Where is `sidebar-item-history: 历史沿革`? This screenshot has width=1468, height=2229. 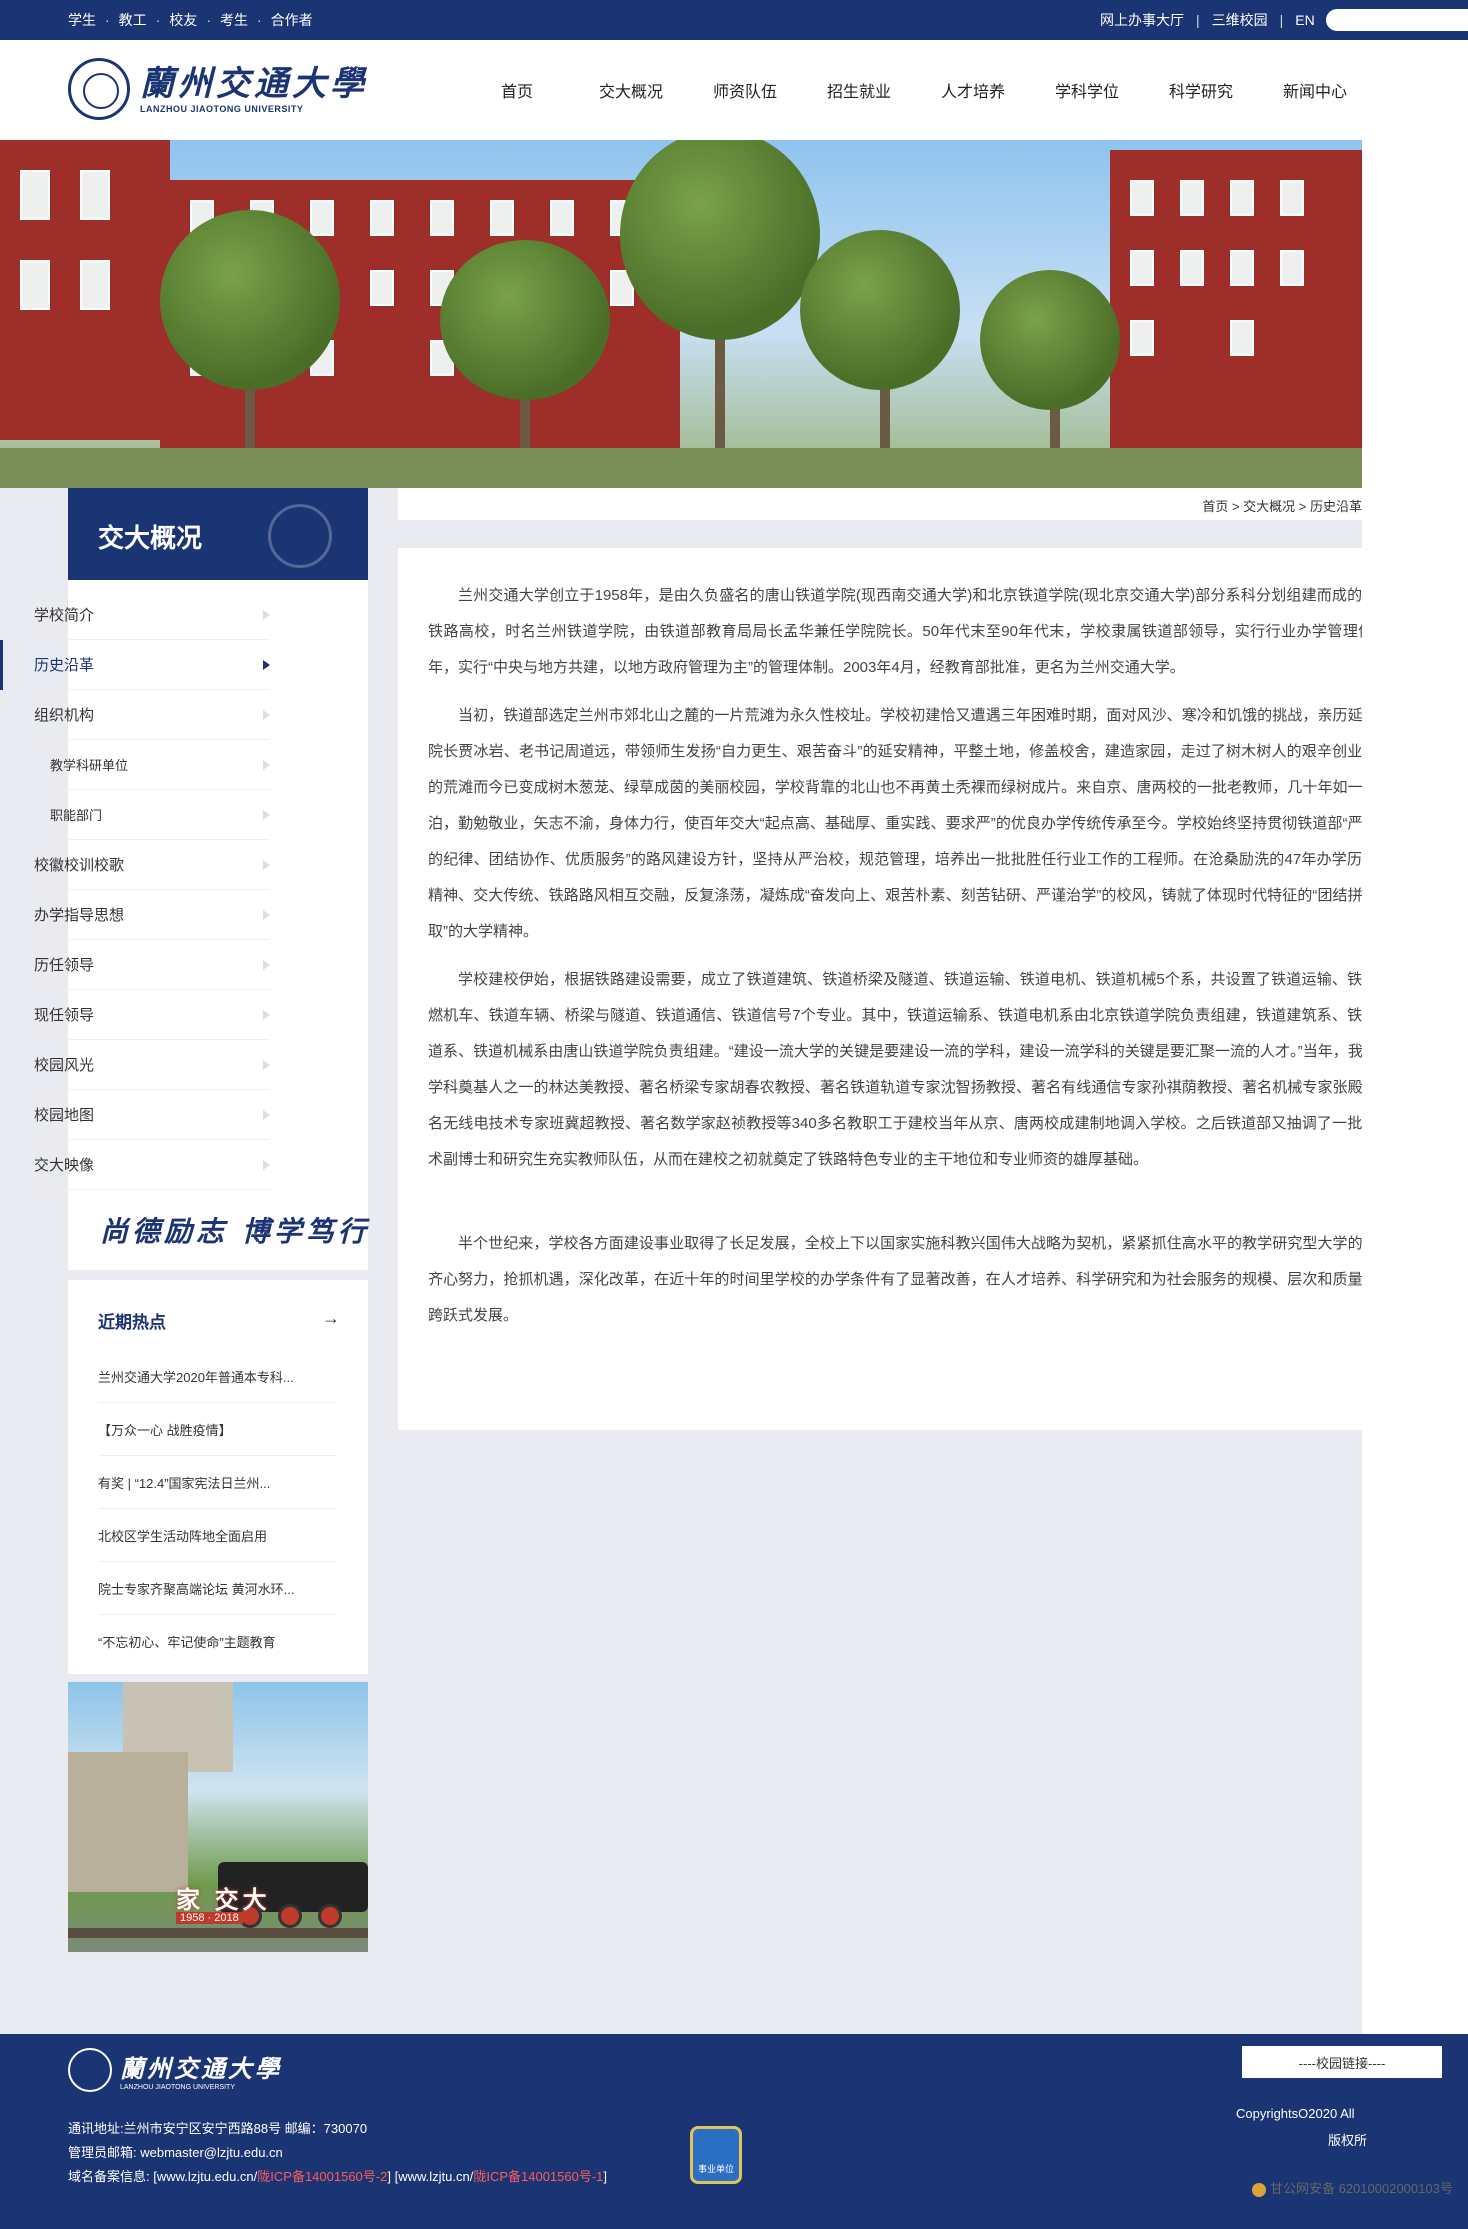
sidebar-item-history: 历史沿革 is located at coordinates (135, 665).